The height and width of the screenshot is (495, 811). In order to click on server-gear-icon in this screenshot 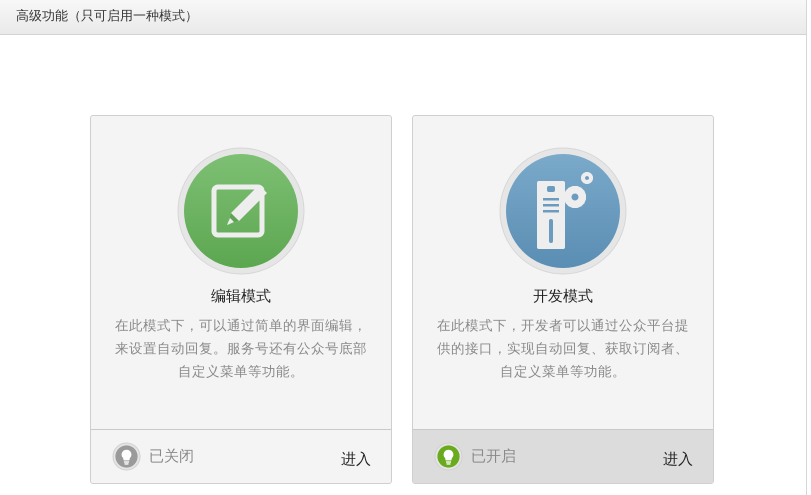, I will do `click(563, 211)`.